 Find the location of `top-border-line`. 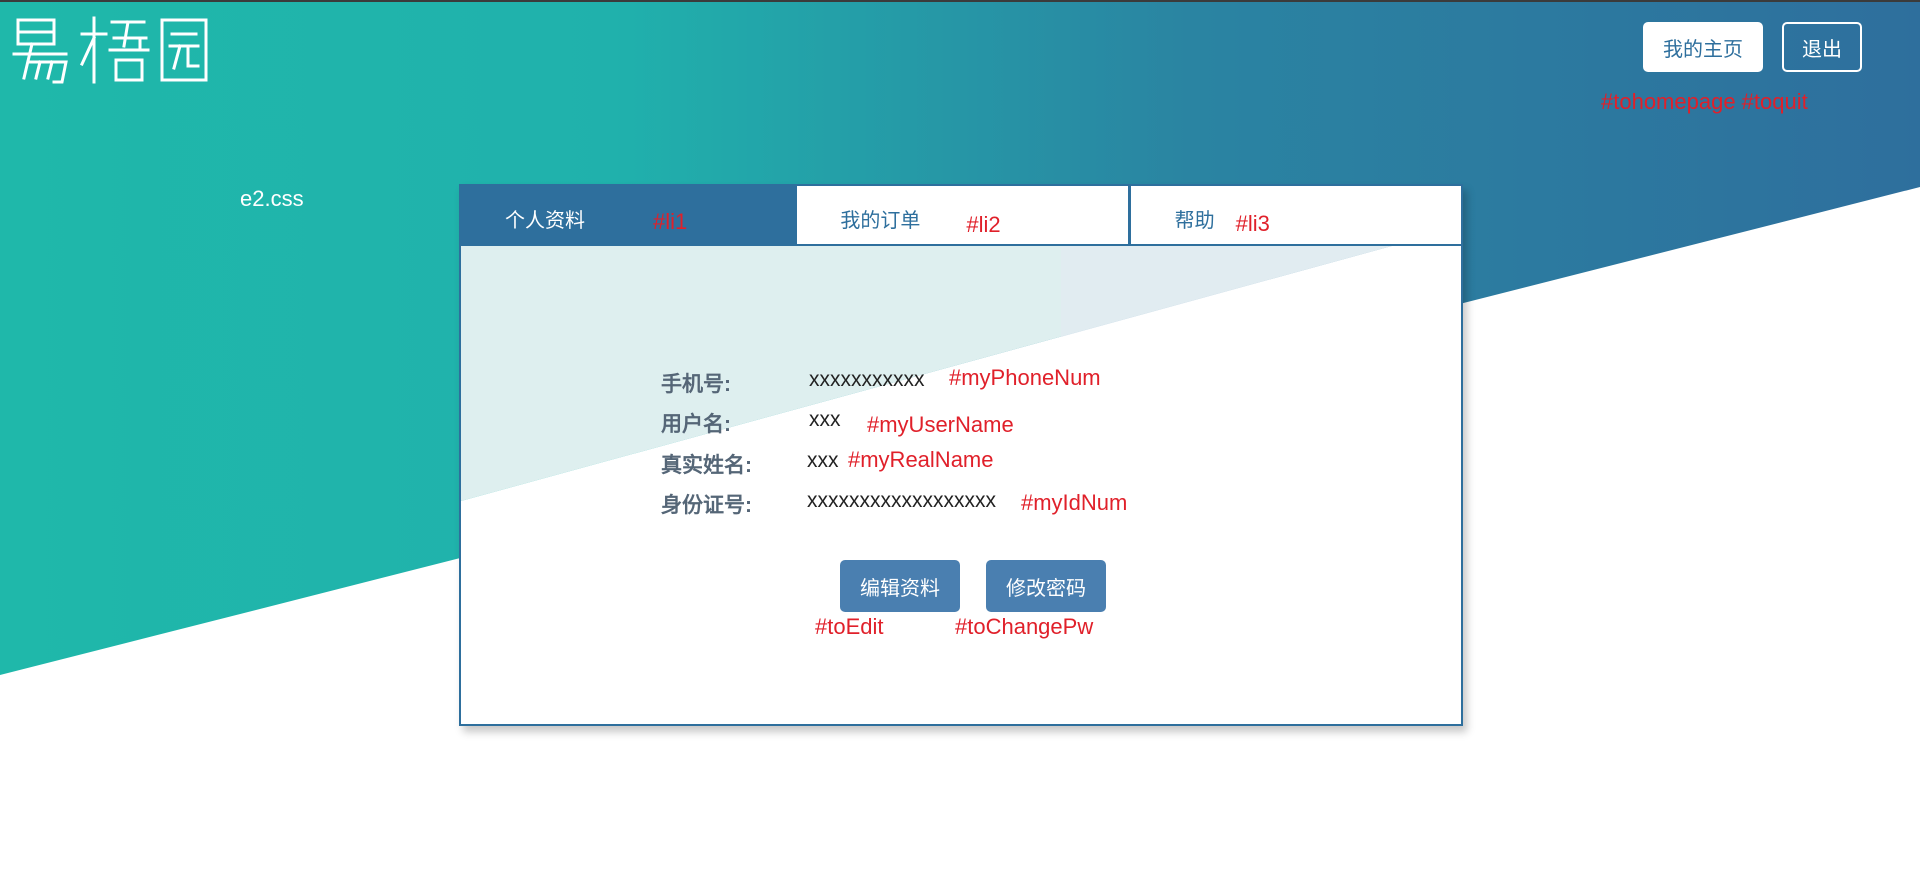

top-border-line is located at coordinates (960, 1).